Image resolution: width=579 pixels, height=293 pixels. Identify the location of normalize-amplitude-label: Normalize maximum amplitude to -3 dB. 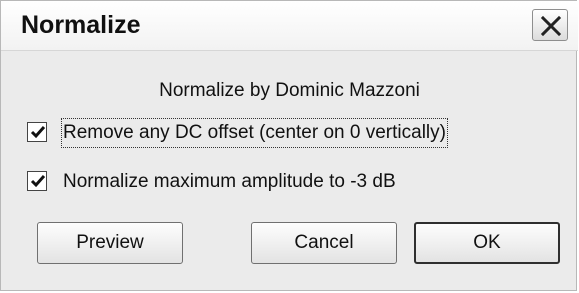
(229, 182).